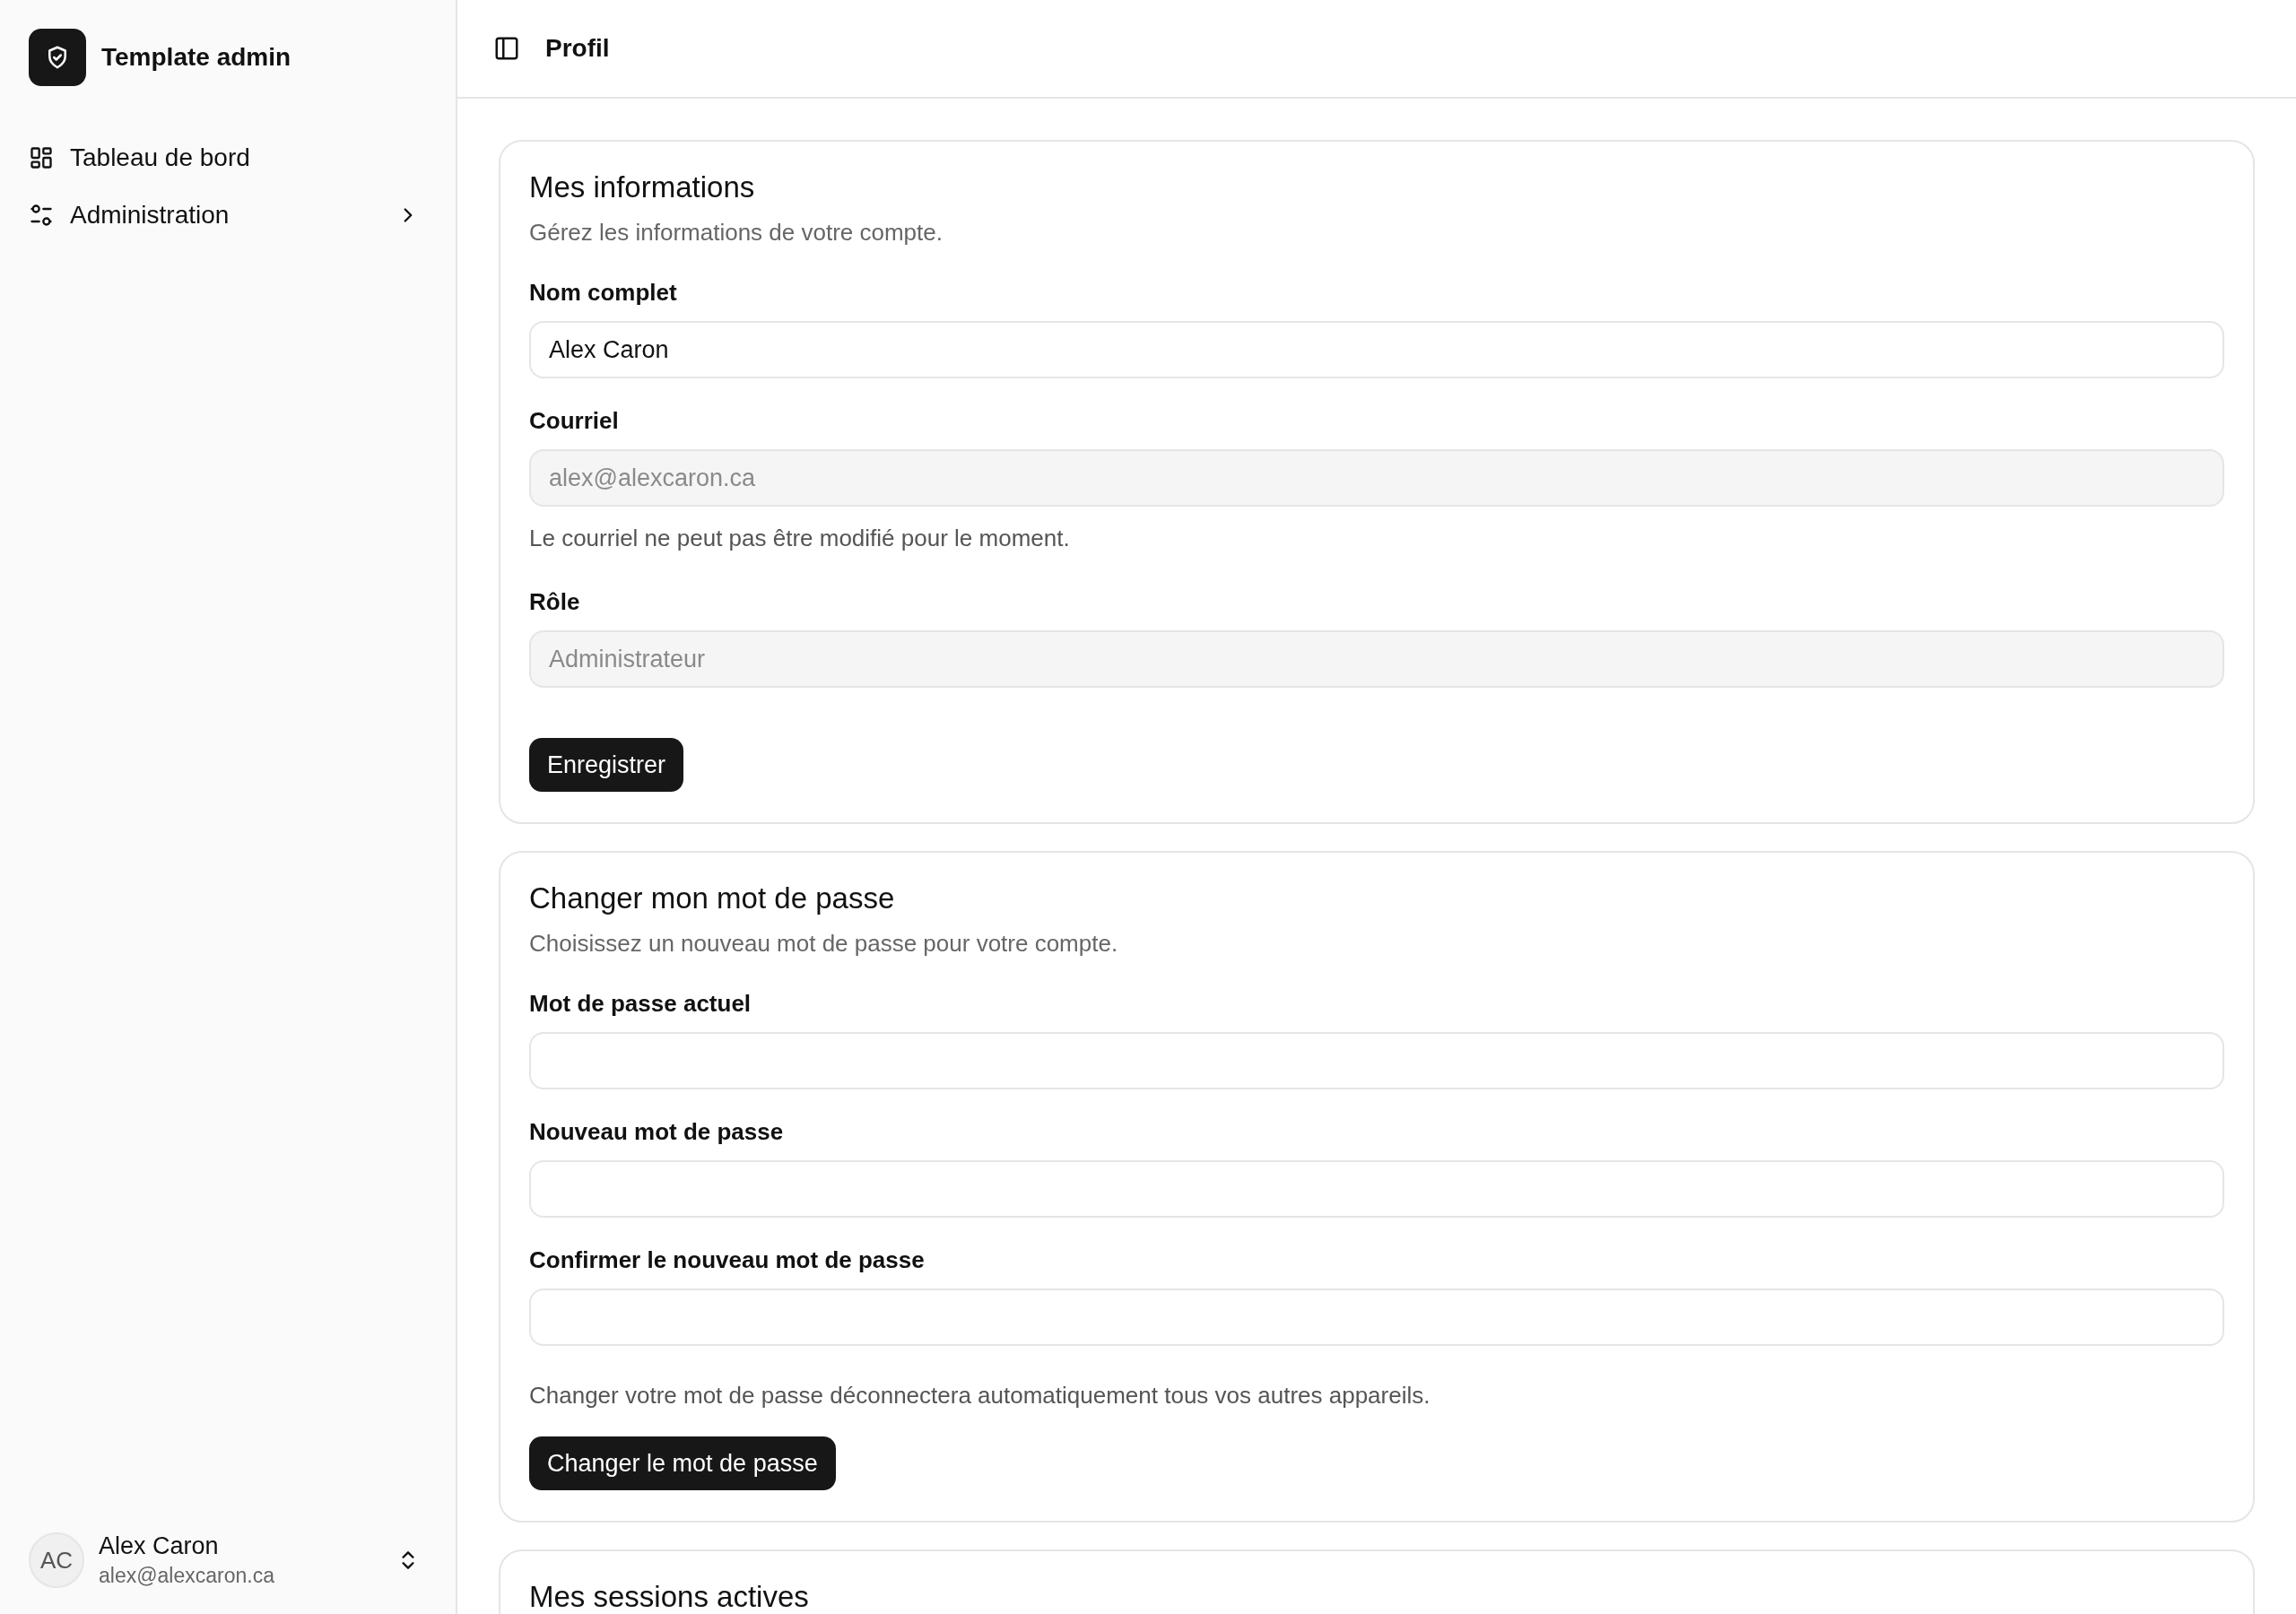  What do you see at coordinates (574, 421) in the screenshot?
I see `field-label: Courriel` at bounding box center [574, 421].